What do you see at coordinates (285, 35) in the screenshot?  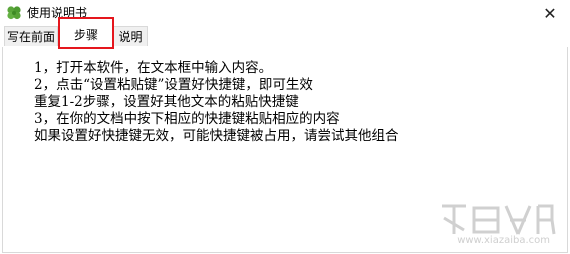 I see `tab-strip: 写在前面 步骤 说明` at bounding box center [285, 35].